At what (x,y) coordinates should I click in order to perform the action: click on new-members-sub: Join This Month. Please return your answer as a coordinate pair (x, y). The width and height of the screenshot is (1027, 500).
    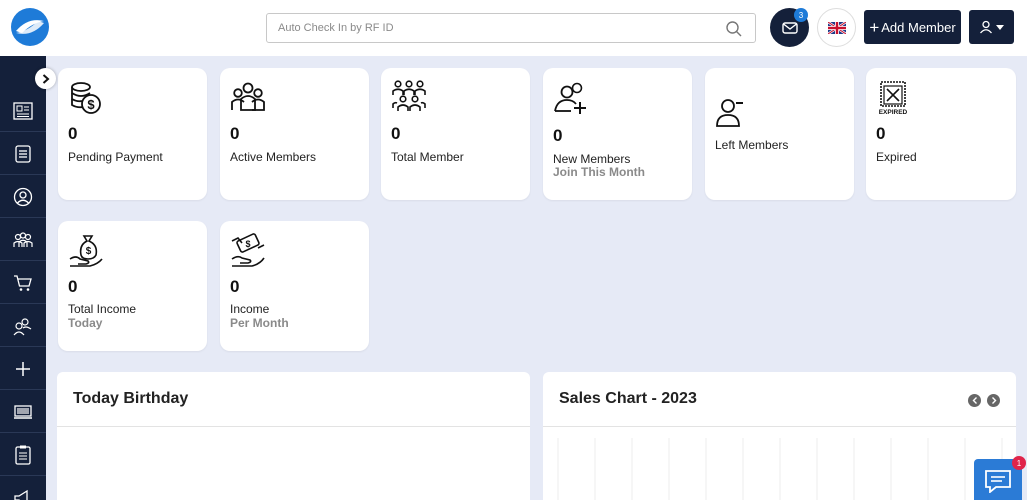
    Looking at the image, I should click on (599, 172).